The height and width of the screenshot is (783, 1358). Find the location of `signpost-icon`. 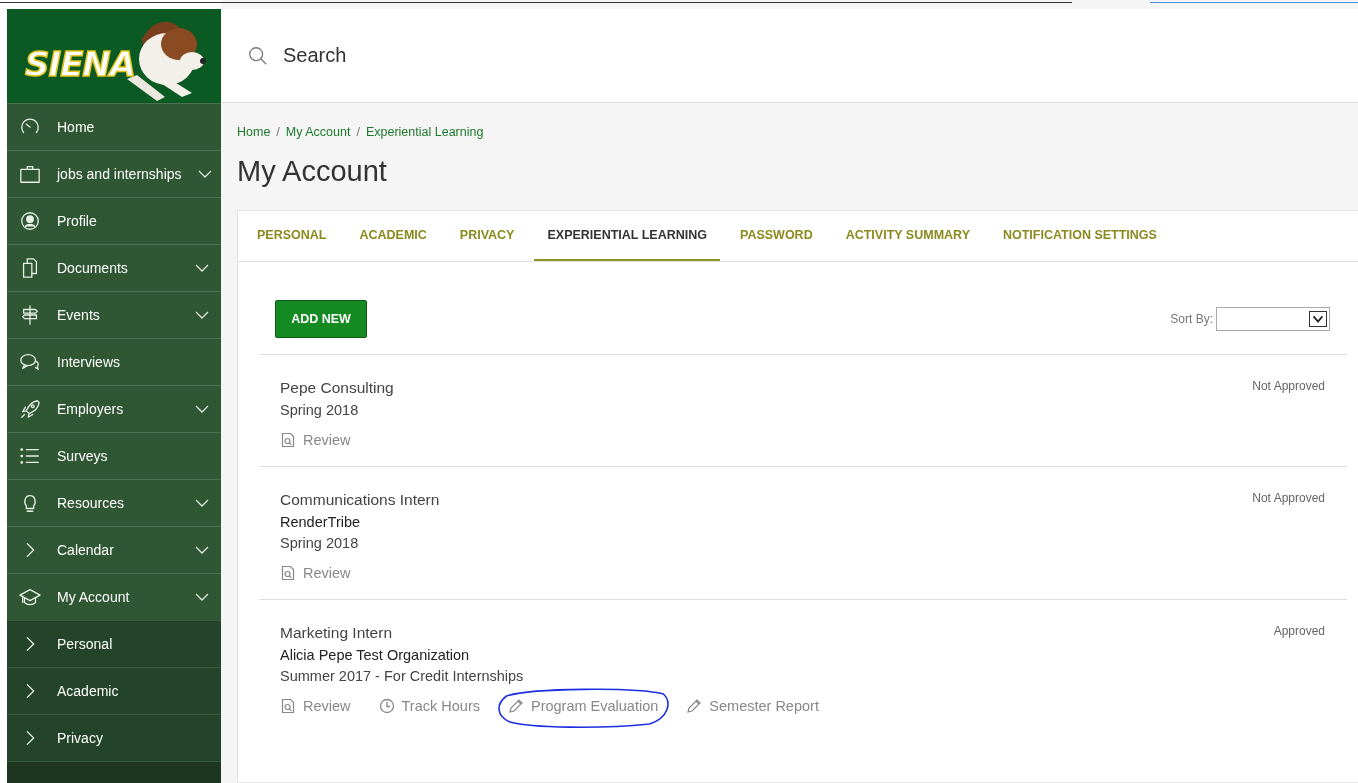

signpost-icon is located at coordinates (30, 315).